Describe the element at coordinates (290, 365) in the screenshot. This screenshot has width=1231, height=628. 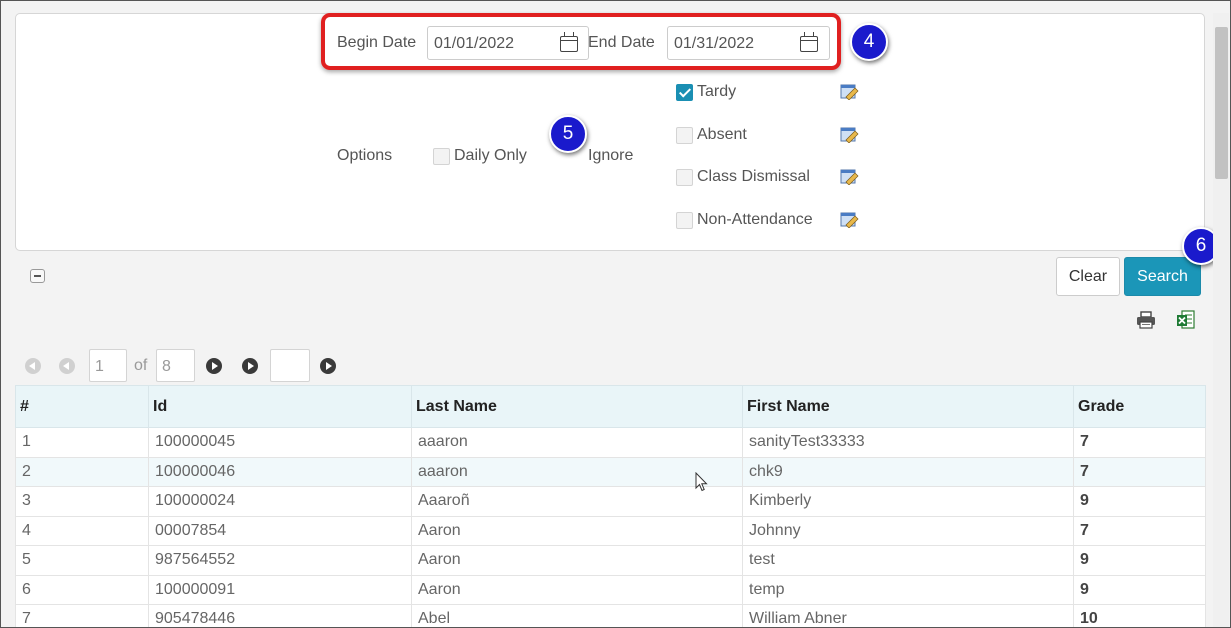
I see `goto-page-input` at that location.